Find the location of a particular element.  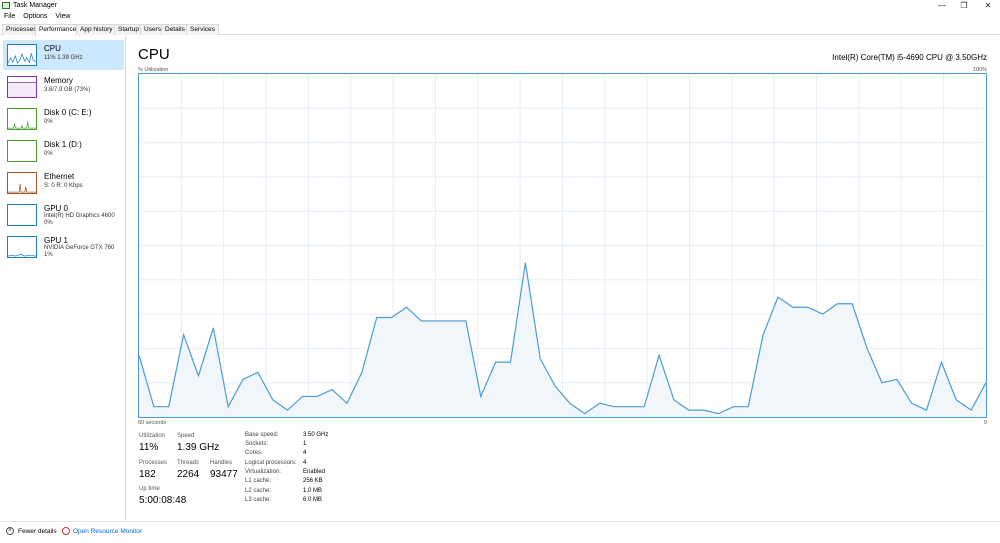

sidebar-item-detail: 1% is located at coordinates (48, 255).